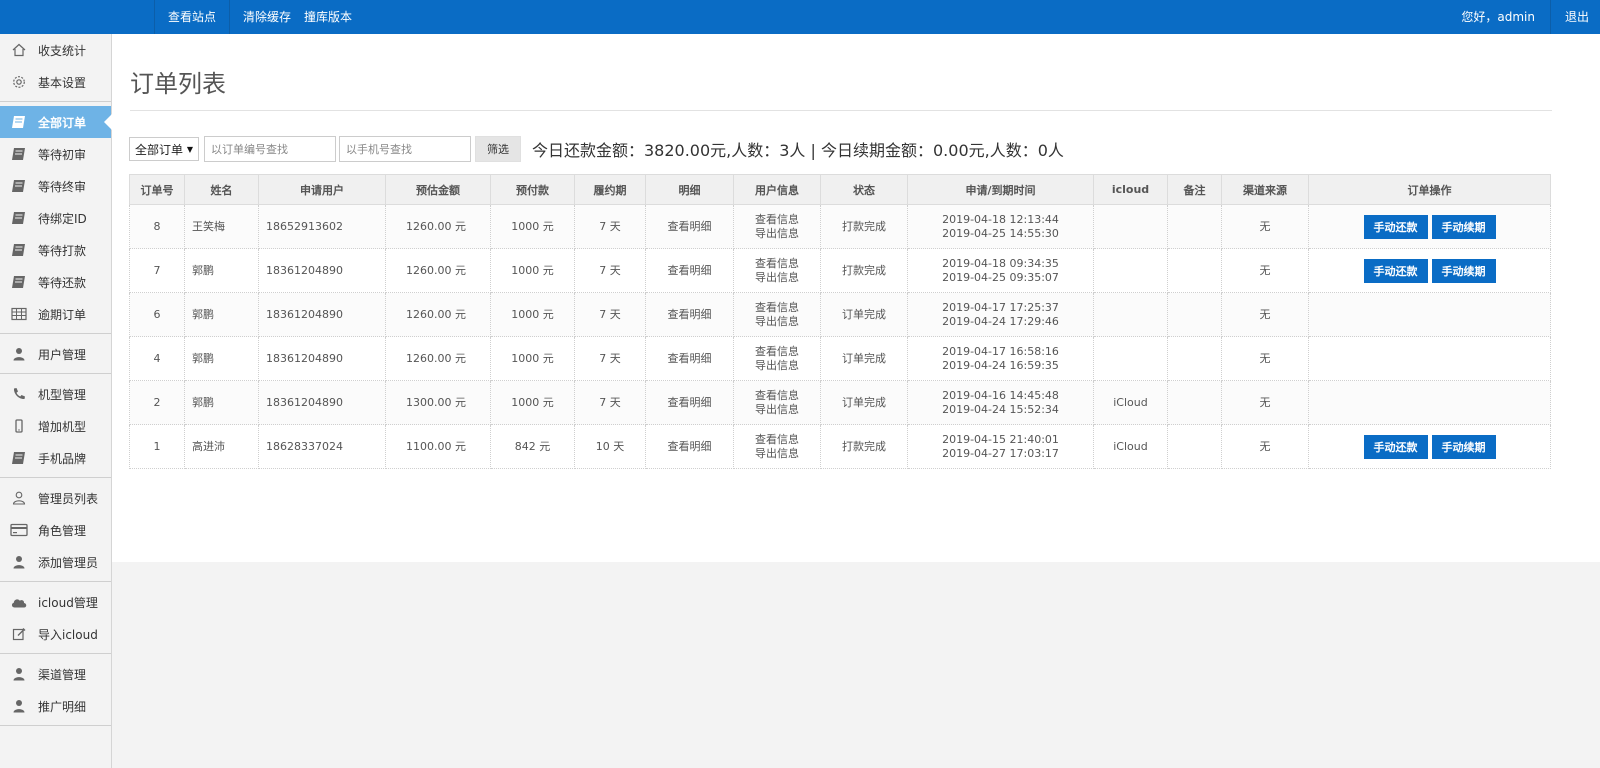 The width and height of the screenshot is (1600, 768). What do you see at coordinates (270, 149) in the screenshot?
I see `order-number-input: 以订单编号查找` at bounding box center [270, 149].